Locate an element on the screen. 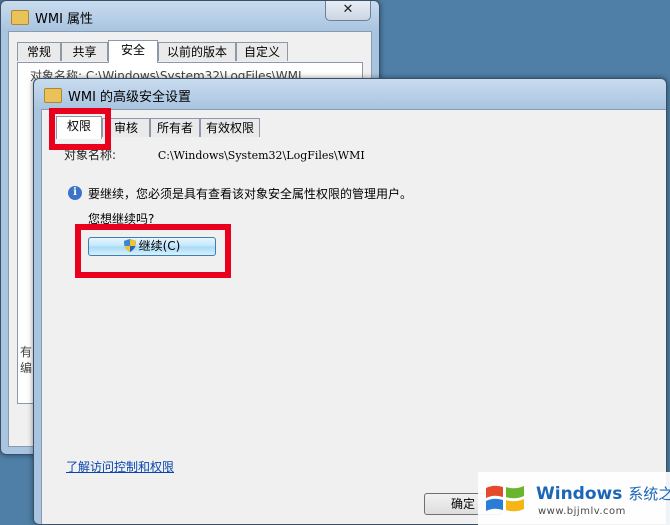 Image resolution: width=670 pixels, height=525 pixels. tab-effective-permissions: 有效权限 is located at coordinates (230, 127).